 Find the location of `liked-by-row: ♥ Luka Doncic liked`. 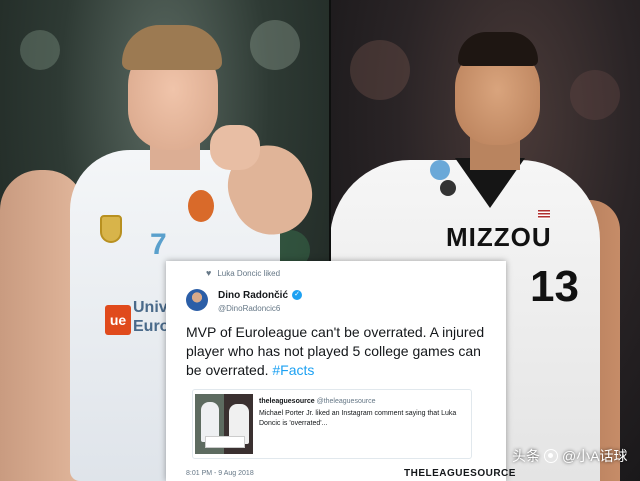

liked-by-row: ♥ Luka Doncic liked is located at coordinates (243, 273).